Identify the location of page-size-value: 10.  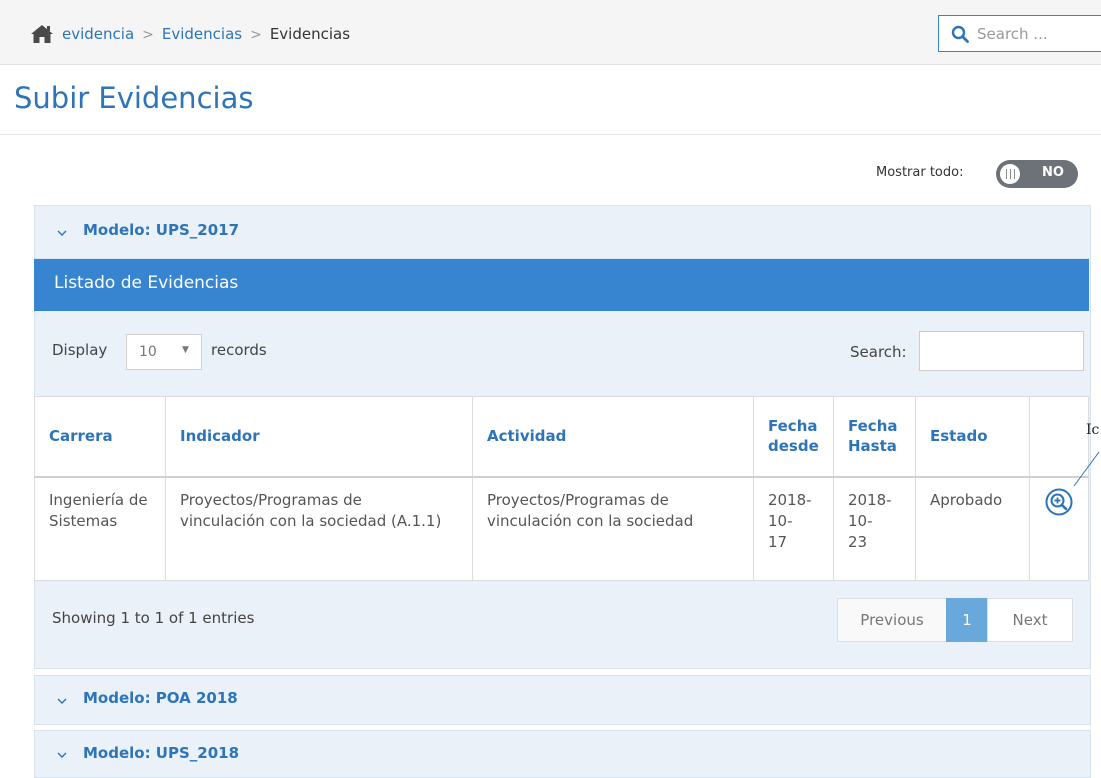
(148, 352).